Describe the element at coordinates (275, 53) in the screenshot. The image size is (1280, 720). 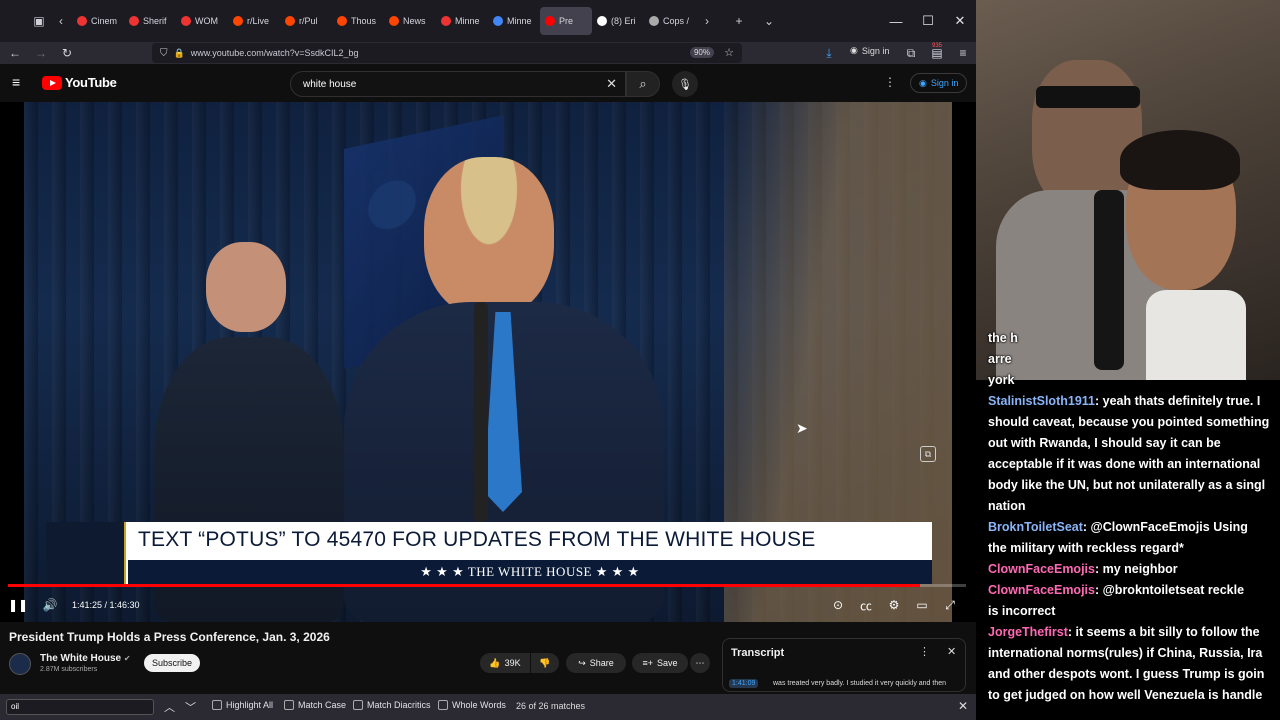
I see `url-text: www.youtube.com/watch?v=SsdkCIL2_bg` at that location.